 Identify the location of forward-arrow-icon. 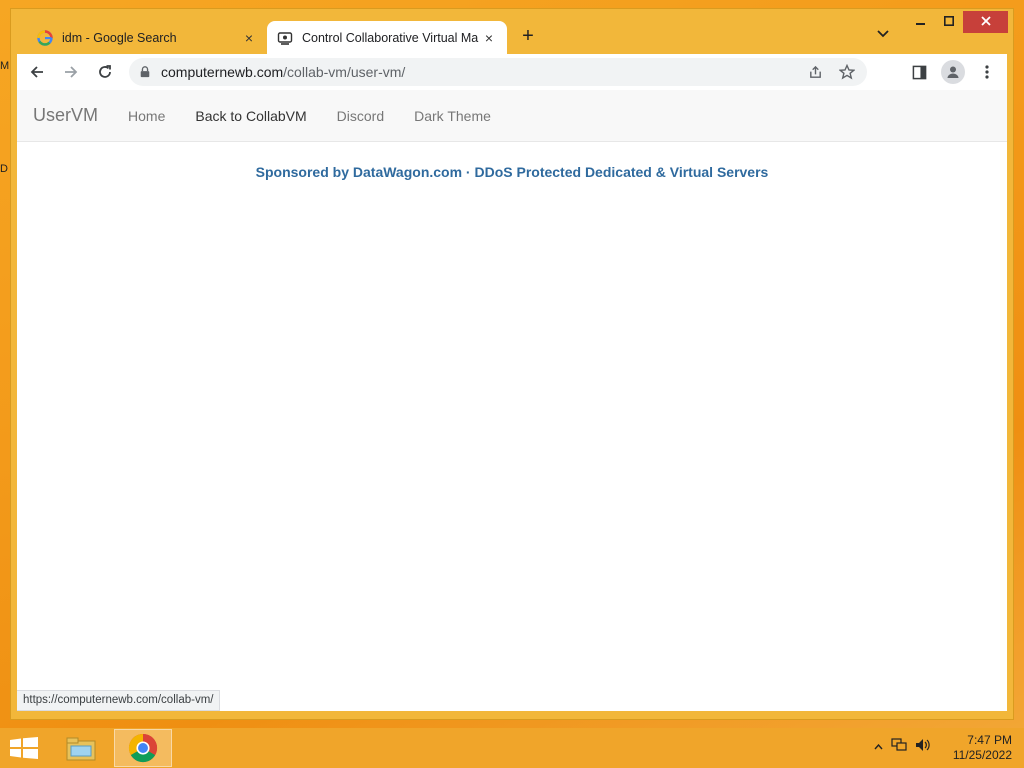
(71, 72).